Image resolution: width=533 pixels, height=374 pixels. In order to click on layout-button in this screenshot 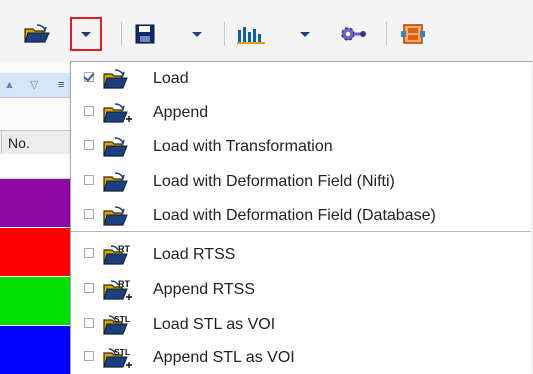, I will do `click(413, 34)`.